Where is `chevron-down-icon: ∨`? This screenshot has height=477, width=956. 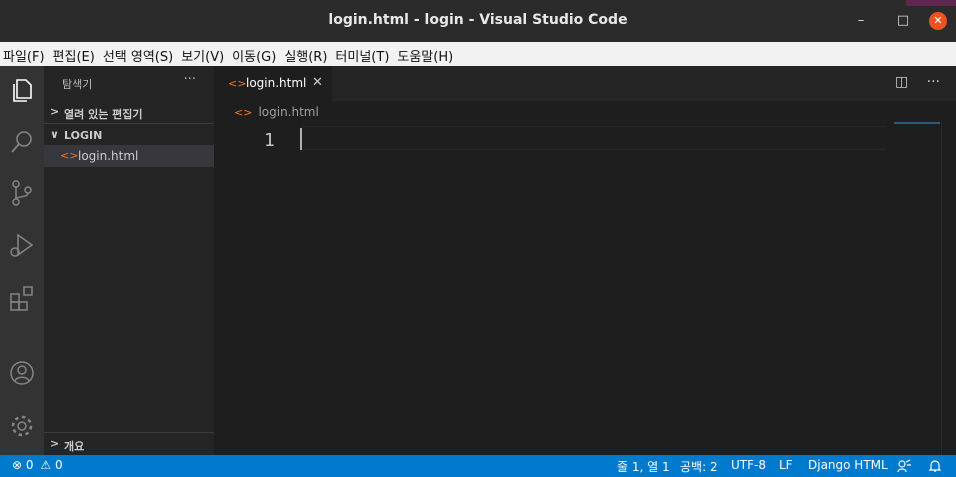
chevron-down-icon: ∨ is located at coordinates (54, 134).